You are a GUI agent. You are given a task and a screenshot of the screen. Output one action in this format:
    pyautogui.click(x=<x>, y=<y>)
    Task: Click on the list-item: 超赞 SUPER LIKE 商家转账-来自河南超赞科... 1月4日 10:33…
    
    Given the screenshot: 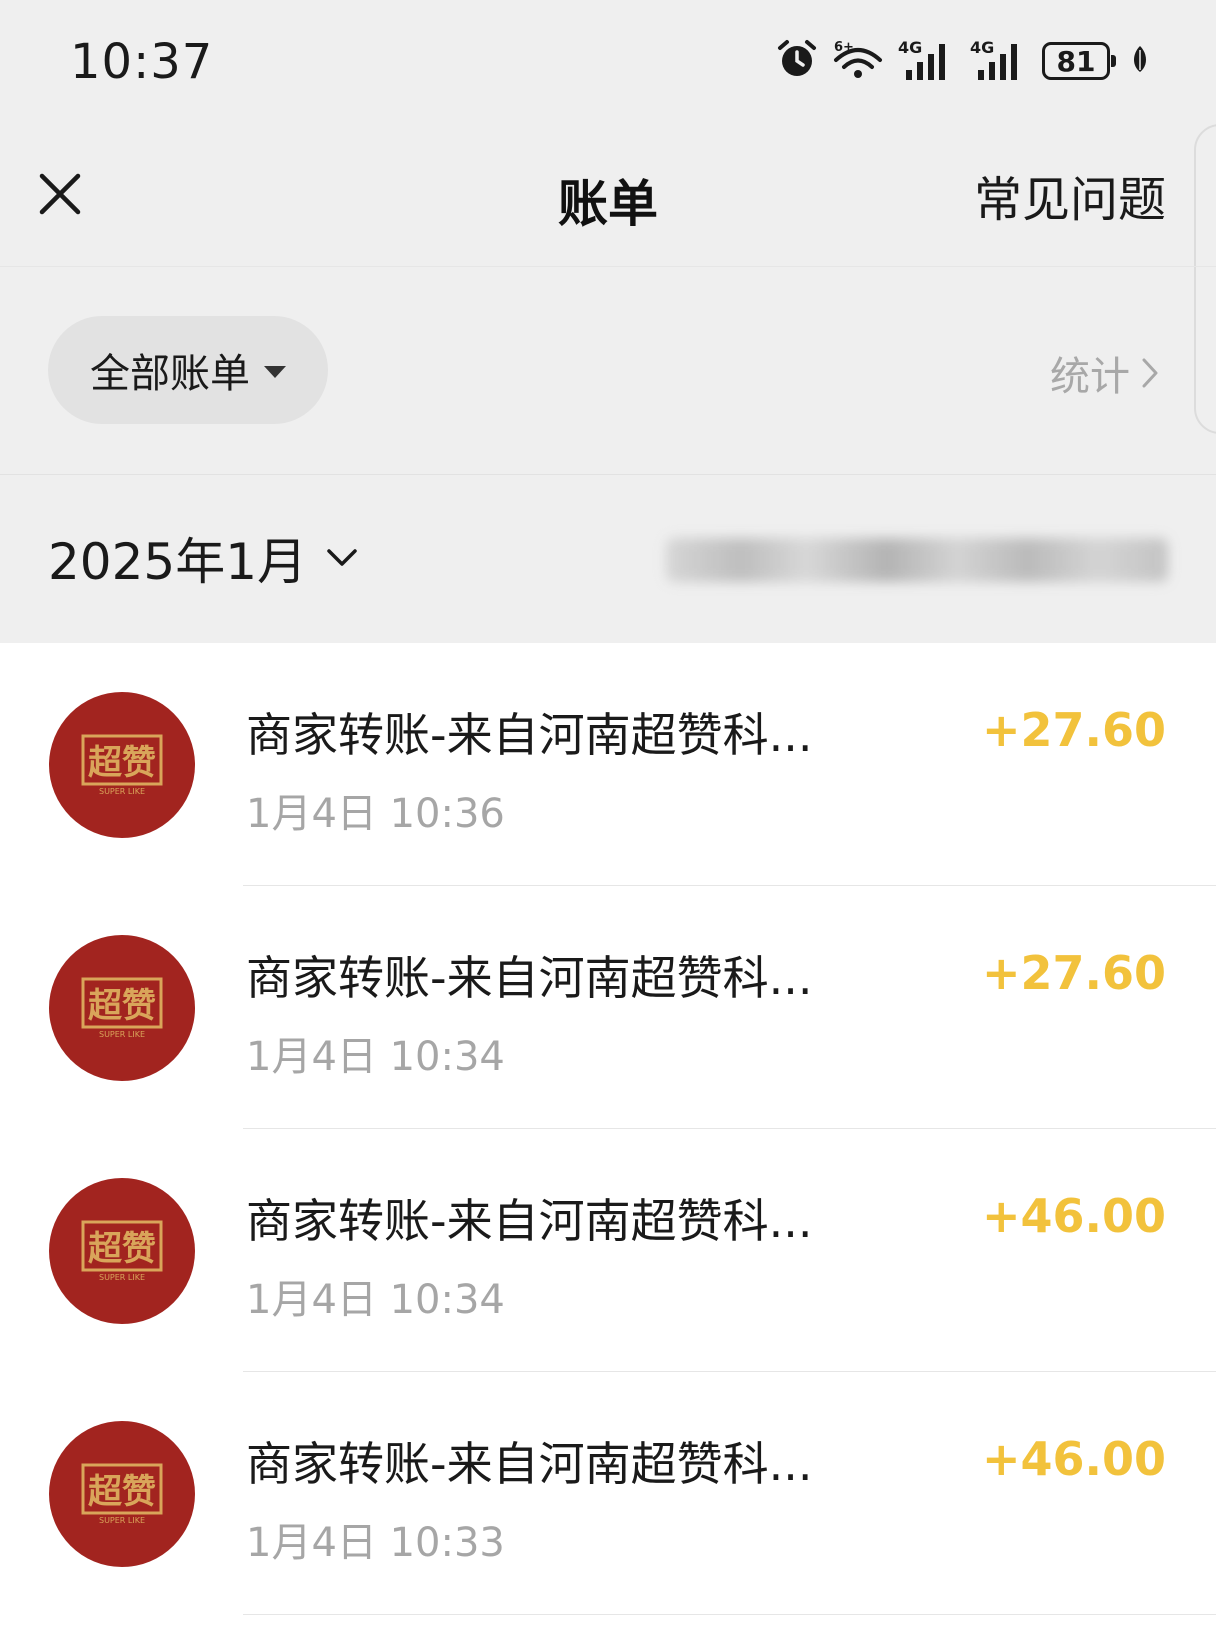 What is the action you would take?
    pyautogui.click(x=608, y=1493)
    